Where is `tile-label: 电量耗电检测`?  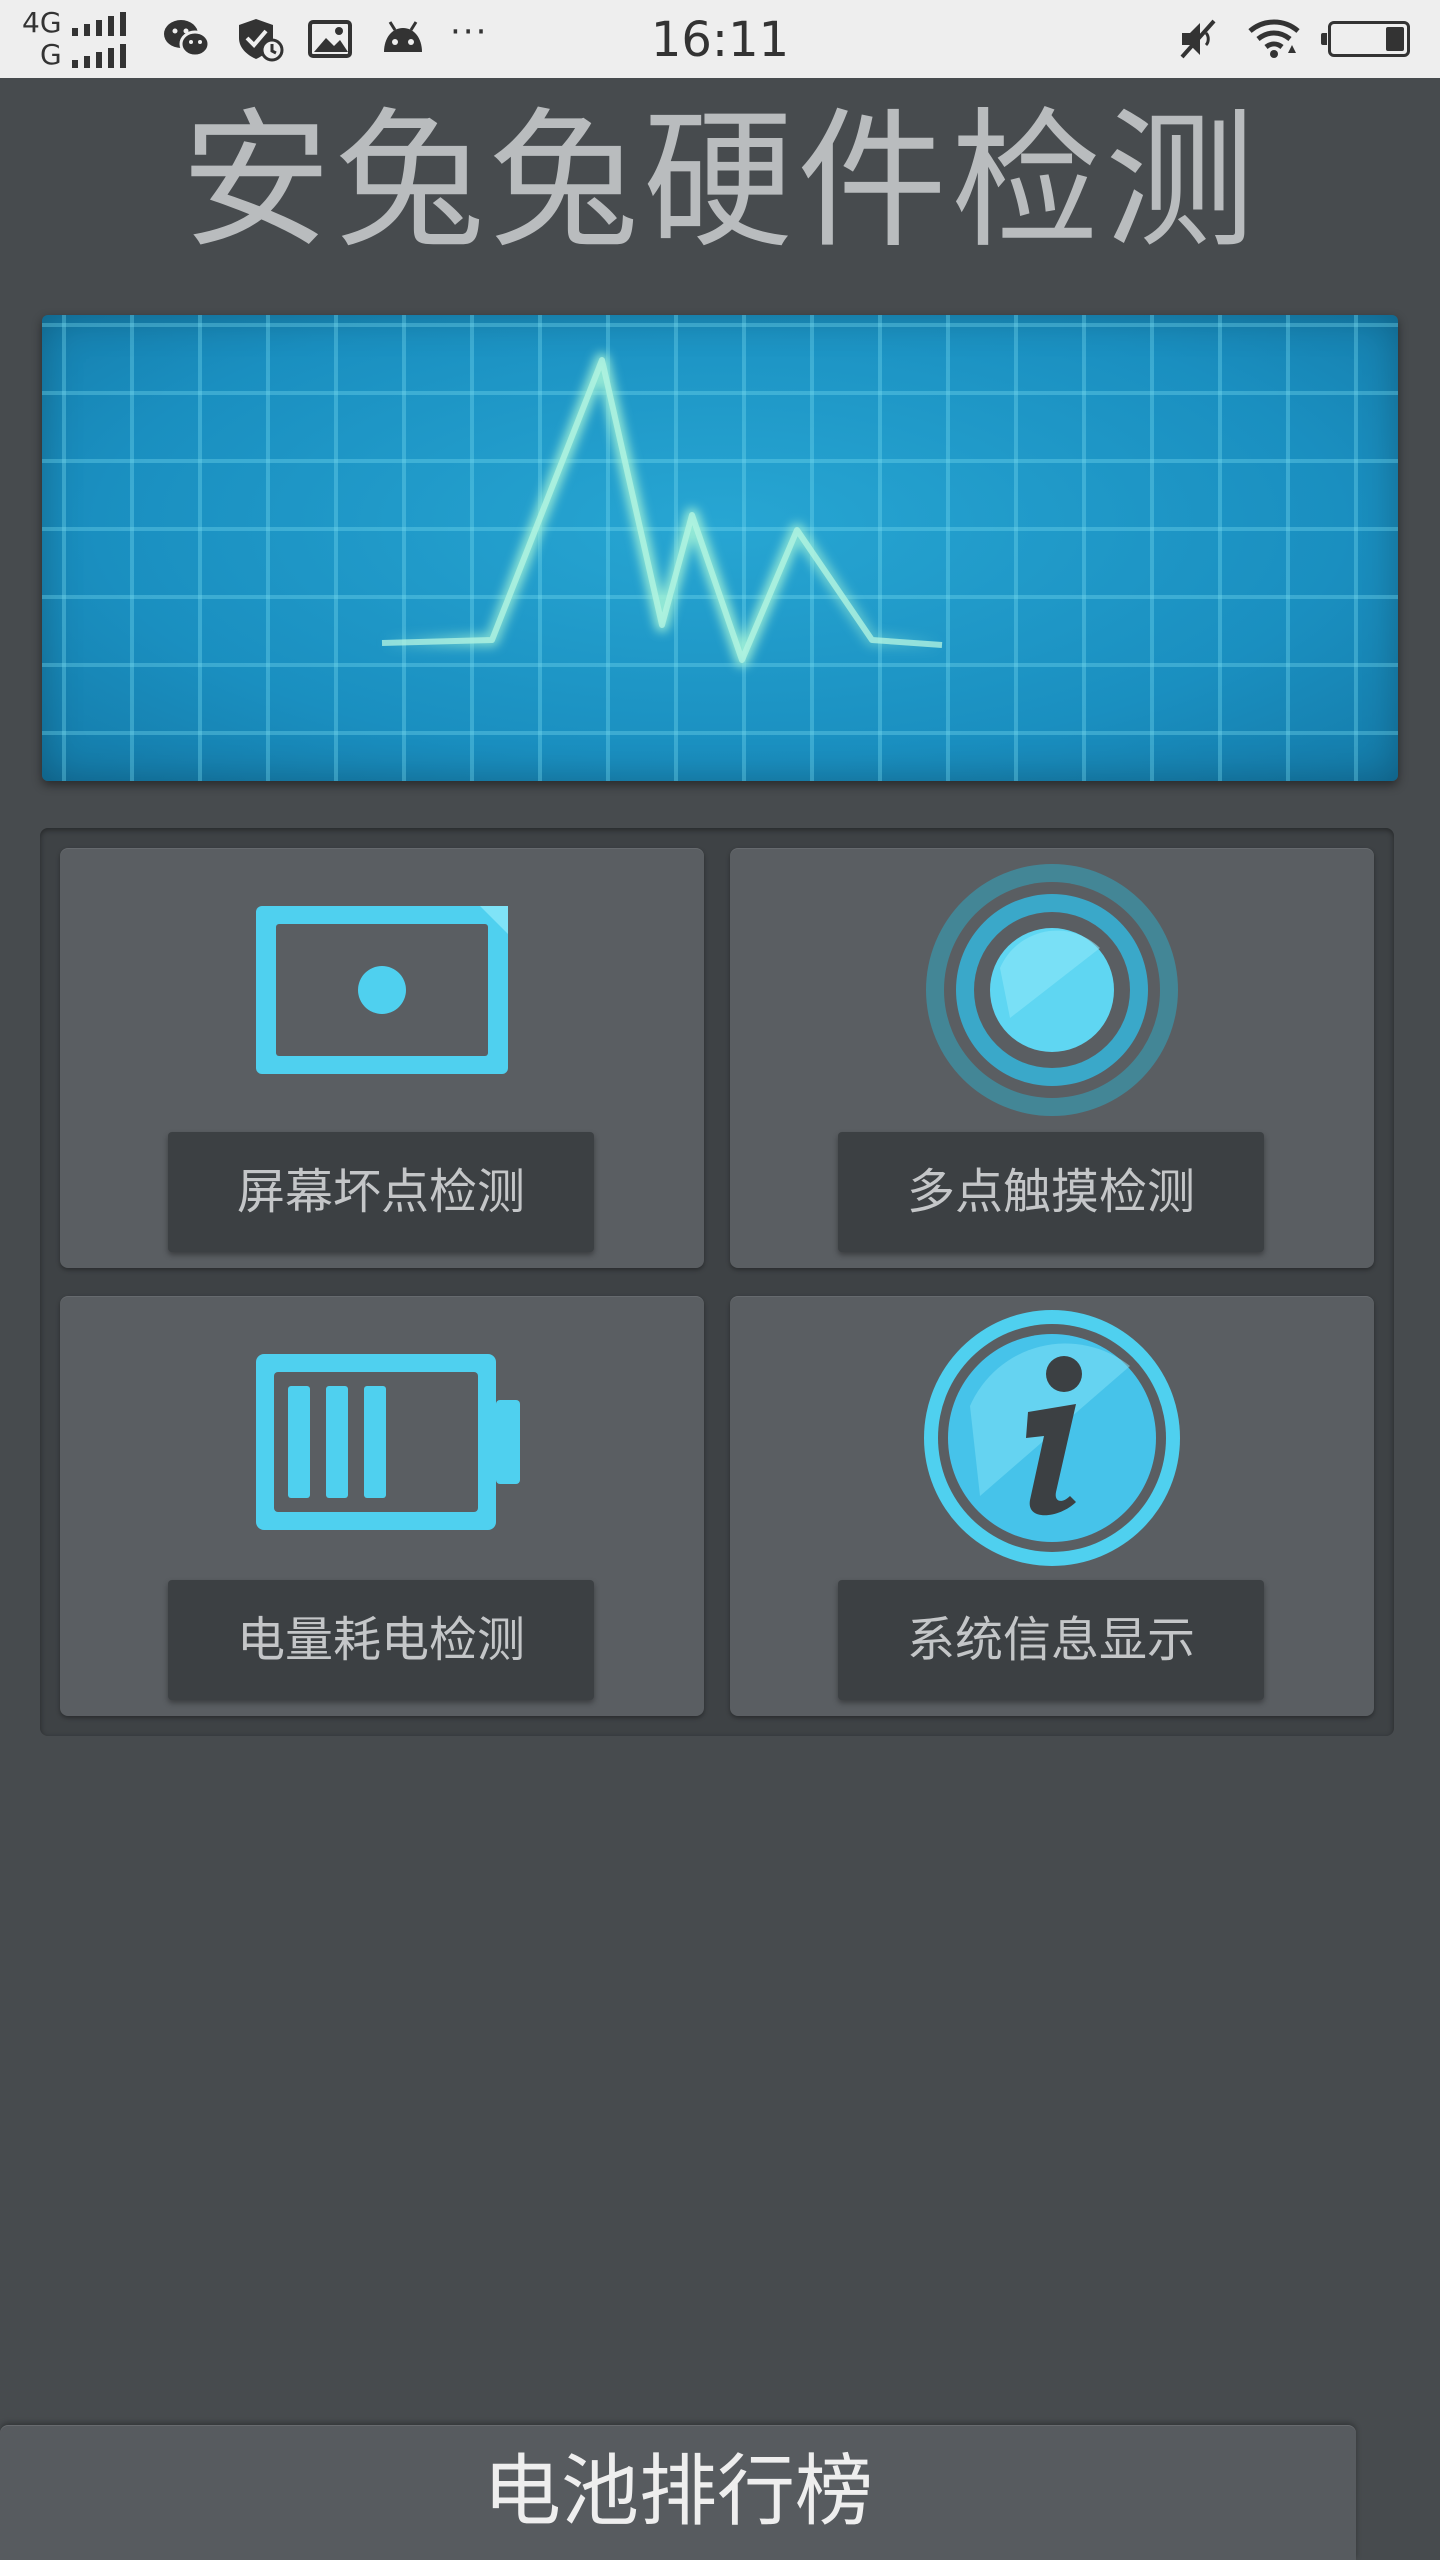 tile-label: 电量耗电检测 is located at coordinates (381, 1640).